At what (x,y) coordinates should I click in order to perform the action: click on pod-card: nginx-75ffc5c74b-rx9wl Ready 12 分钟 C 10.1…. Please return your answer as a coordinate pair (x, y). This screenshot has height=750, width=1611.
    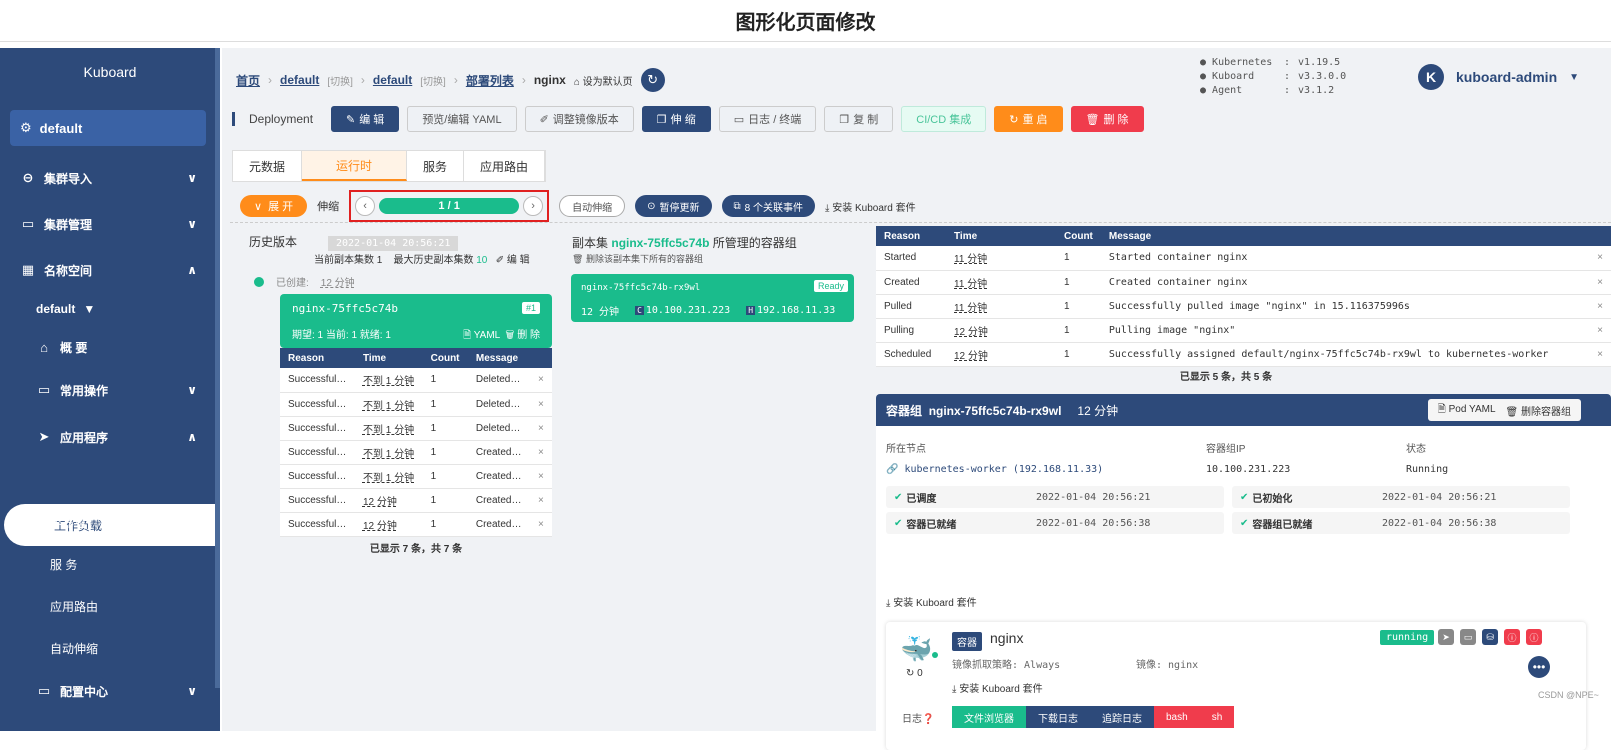
    Looking at the image, I should click on (712, 298).